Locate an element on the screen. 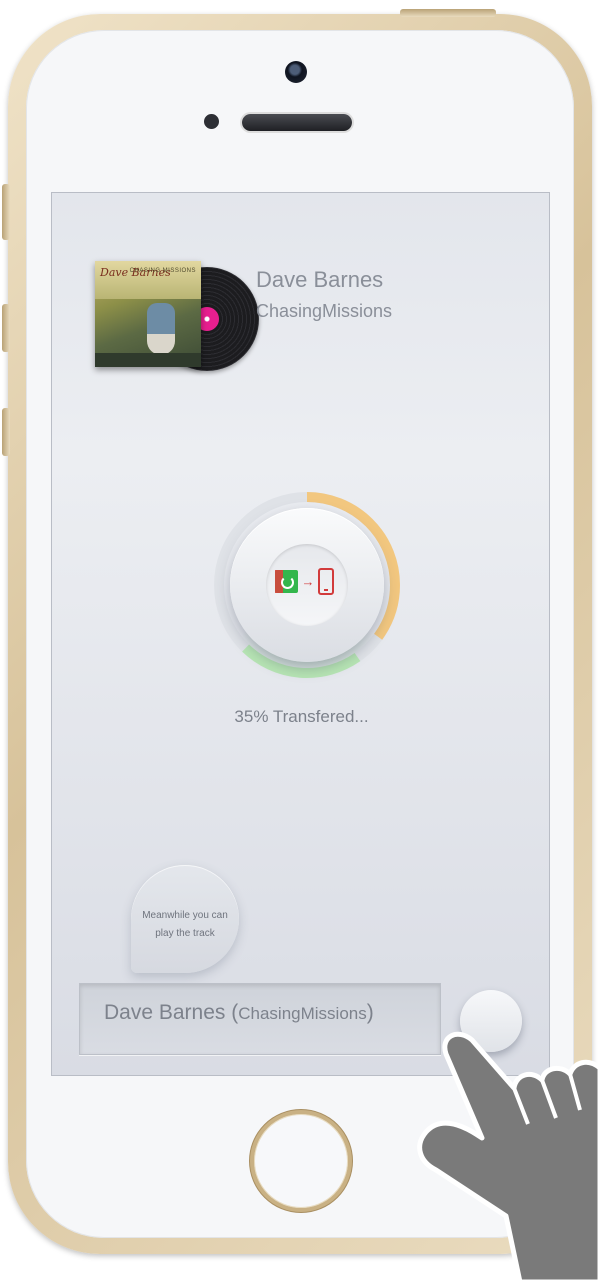 The width and height of the screenshot is (600, 1282). track-album: ChasingMissions is located at coordinates (324, 311).